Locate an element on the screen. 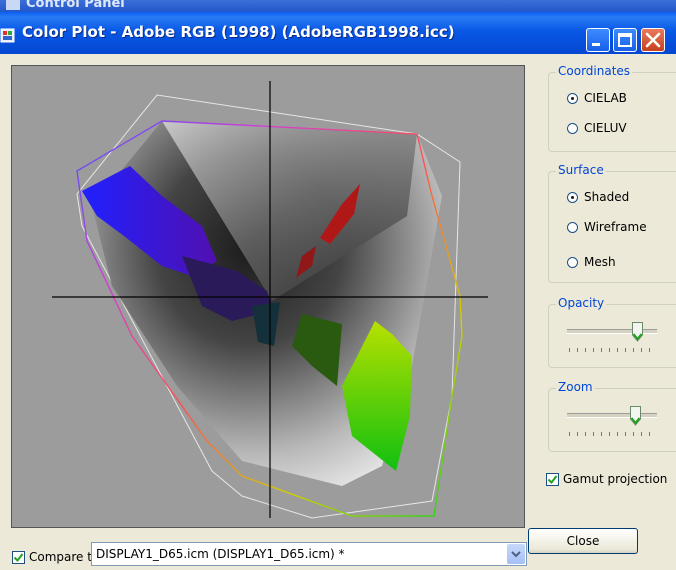 The image size is (676, 570). chevron-down-icon is located at coordinates (516, 554).